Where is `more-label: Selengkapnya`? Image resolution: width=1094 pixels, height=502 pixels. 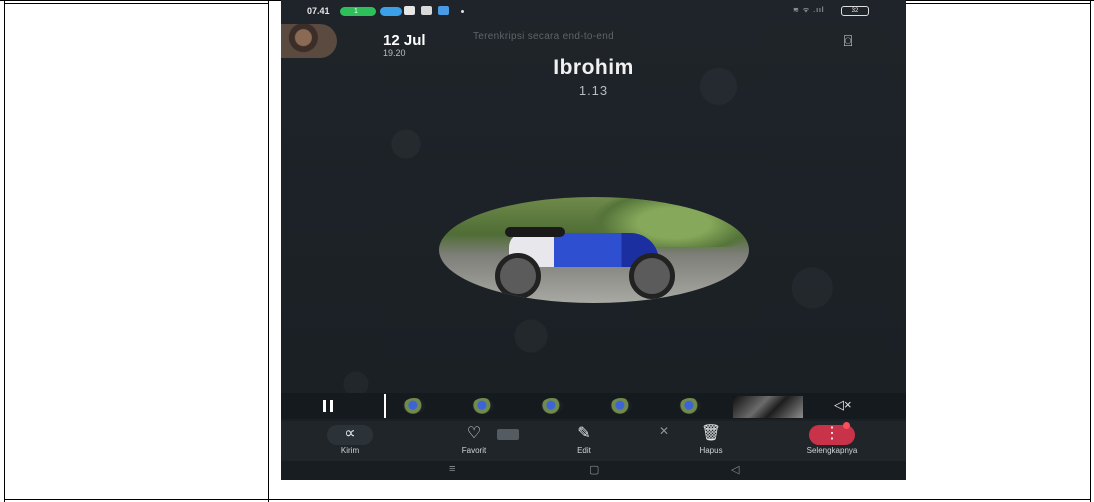 more-label: Selengkapnya is located at coordinates (832, 450).